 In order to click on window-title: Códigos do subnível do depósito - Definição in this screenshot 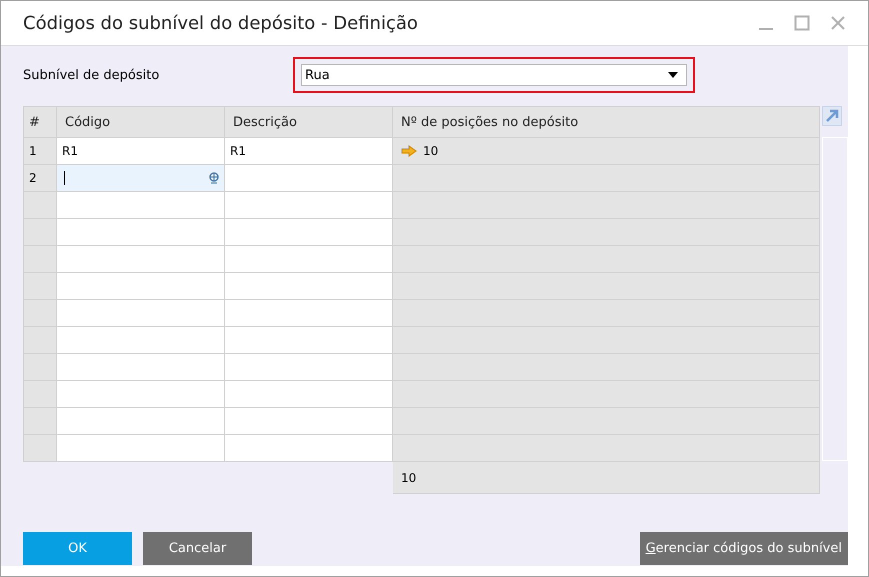, I will do `click(220, 23)`.